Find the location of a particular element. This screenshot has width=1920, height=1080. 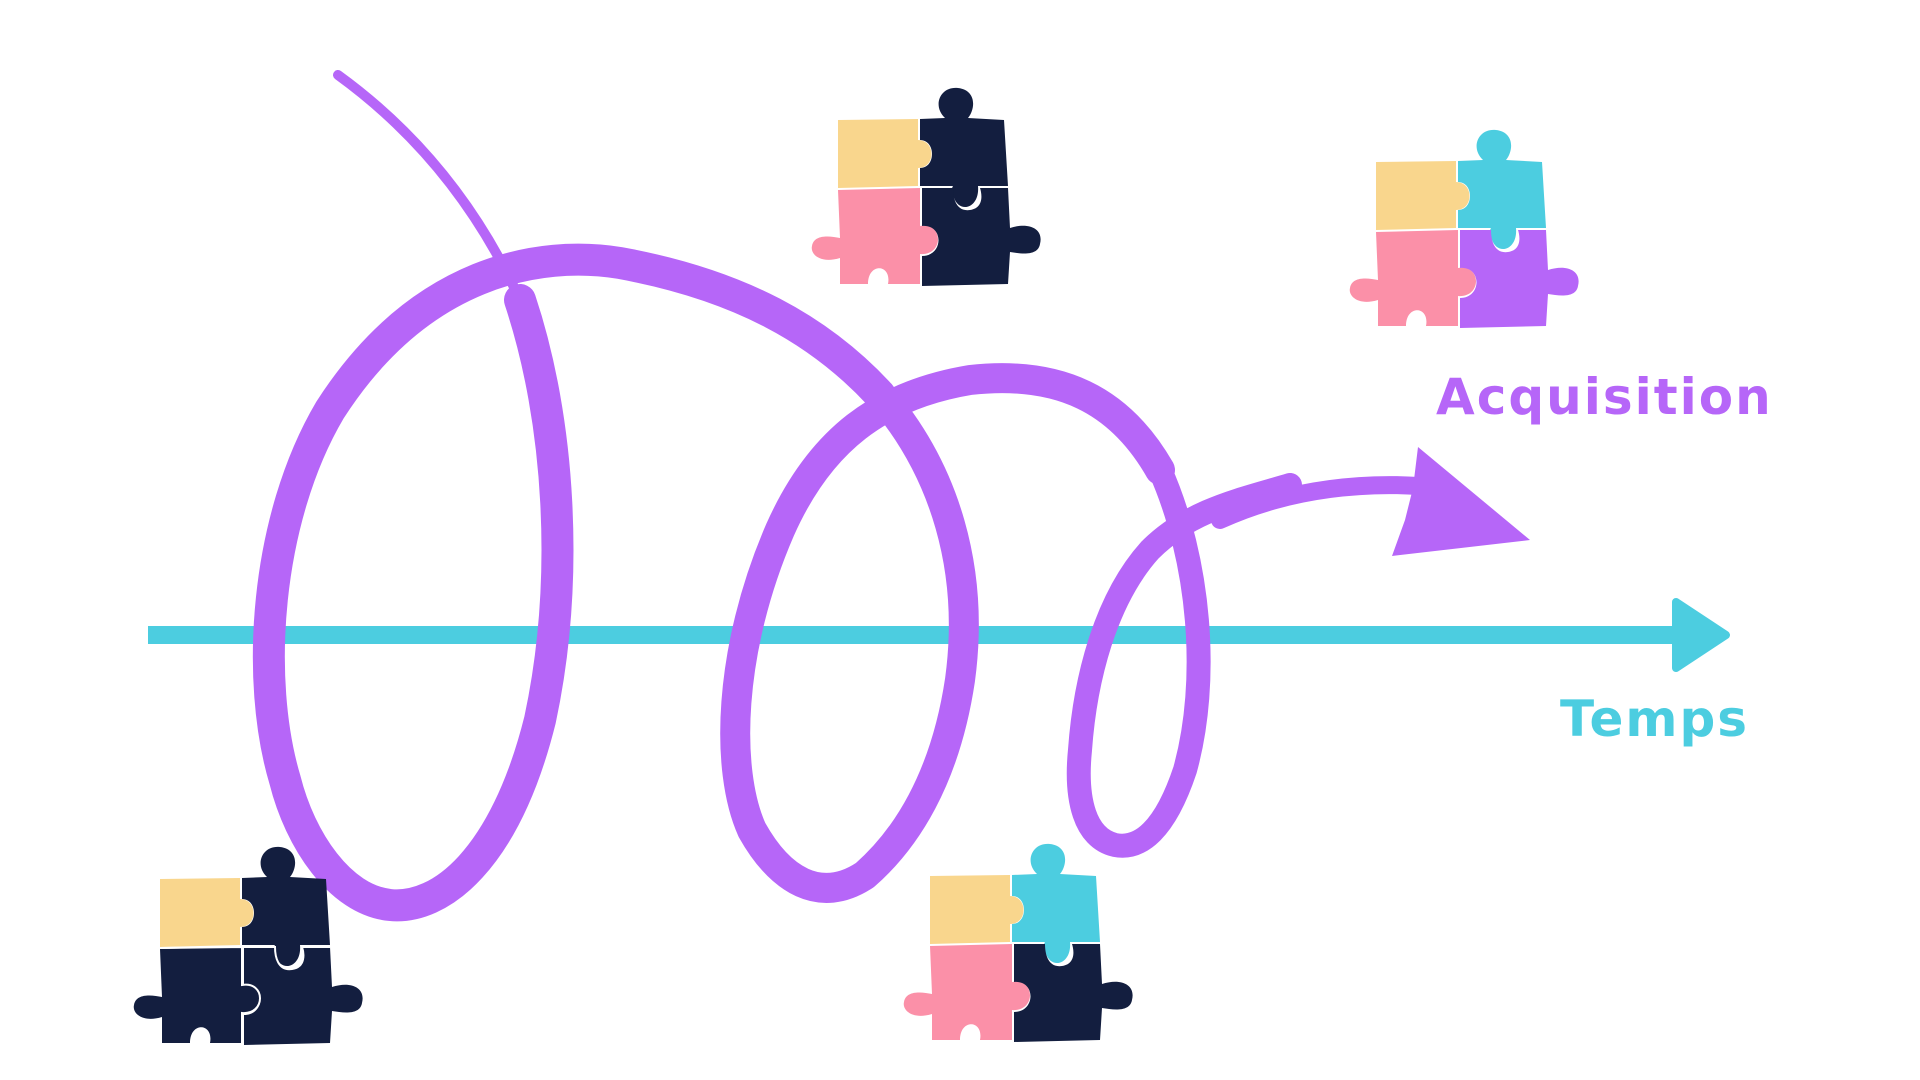

puzzle-top-right is located at coordinates (1464, 228).